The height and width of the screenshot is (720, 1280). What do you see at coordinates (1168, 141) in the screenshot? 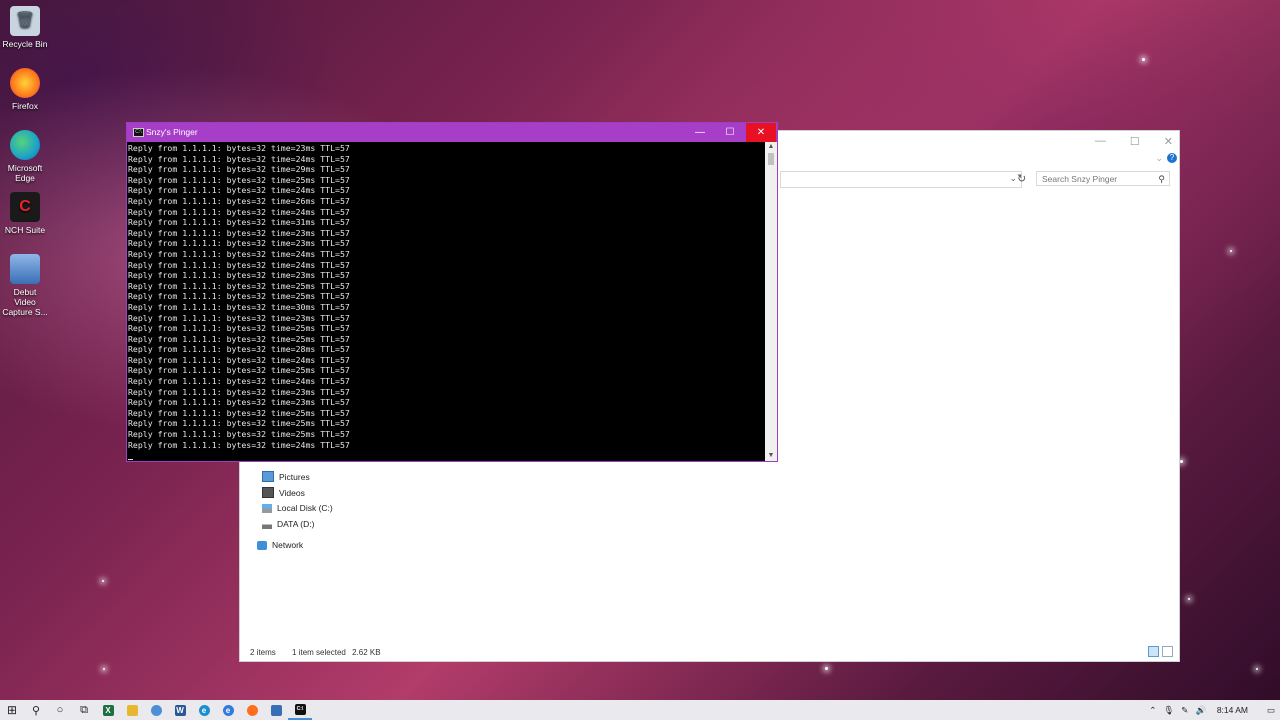
I see `close-icon: ✕` at bounding box center [1168, 141].